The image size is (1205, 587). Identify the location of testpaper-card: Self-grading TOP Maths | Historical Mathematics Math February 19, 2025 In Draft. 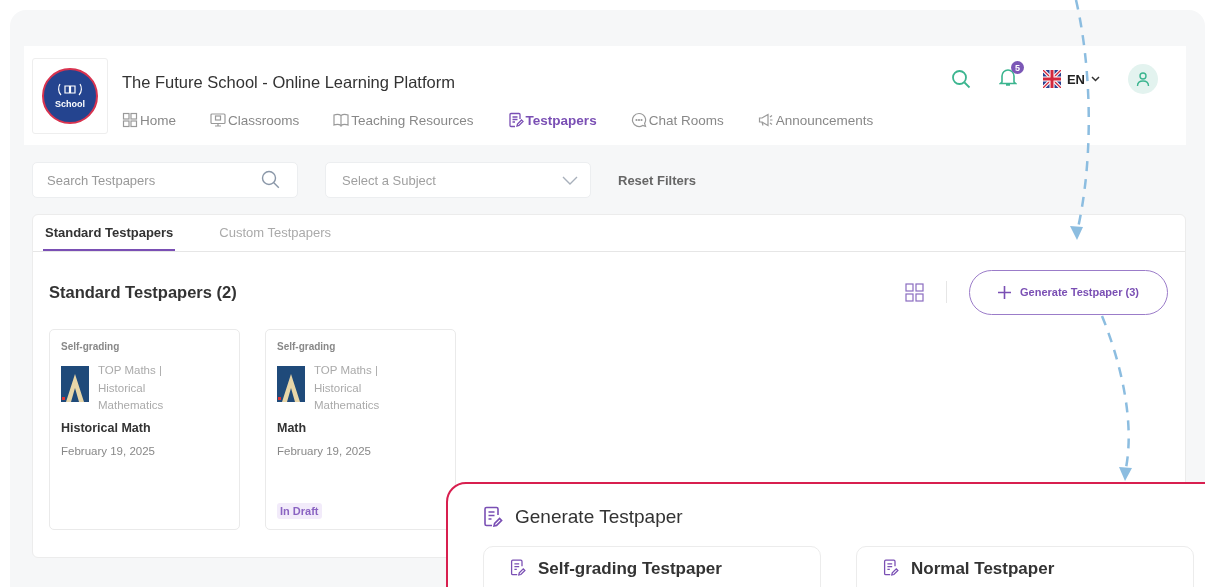
(360, 429).